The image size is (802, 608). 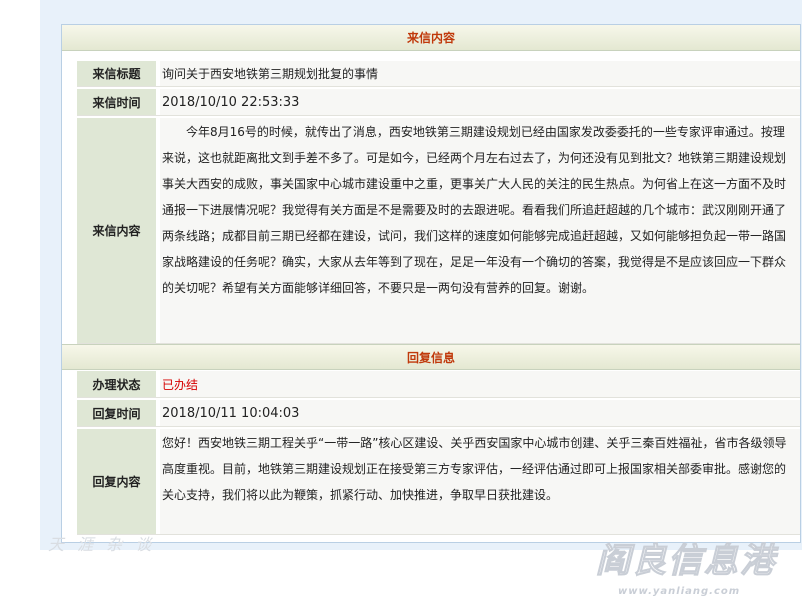 What do you see at coordinates (686, 561) in the screenshot?
I see `watermark-logo: 阎良信息港` at bounding box center [686, 561].